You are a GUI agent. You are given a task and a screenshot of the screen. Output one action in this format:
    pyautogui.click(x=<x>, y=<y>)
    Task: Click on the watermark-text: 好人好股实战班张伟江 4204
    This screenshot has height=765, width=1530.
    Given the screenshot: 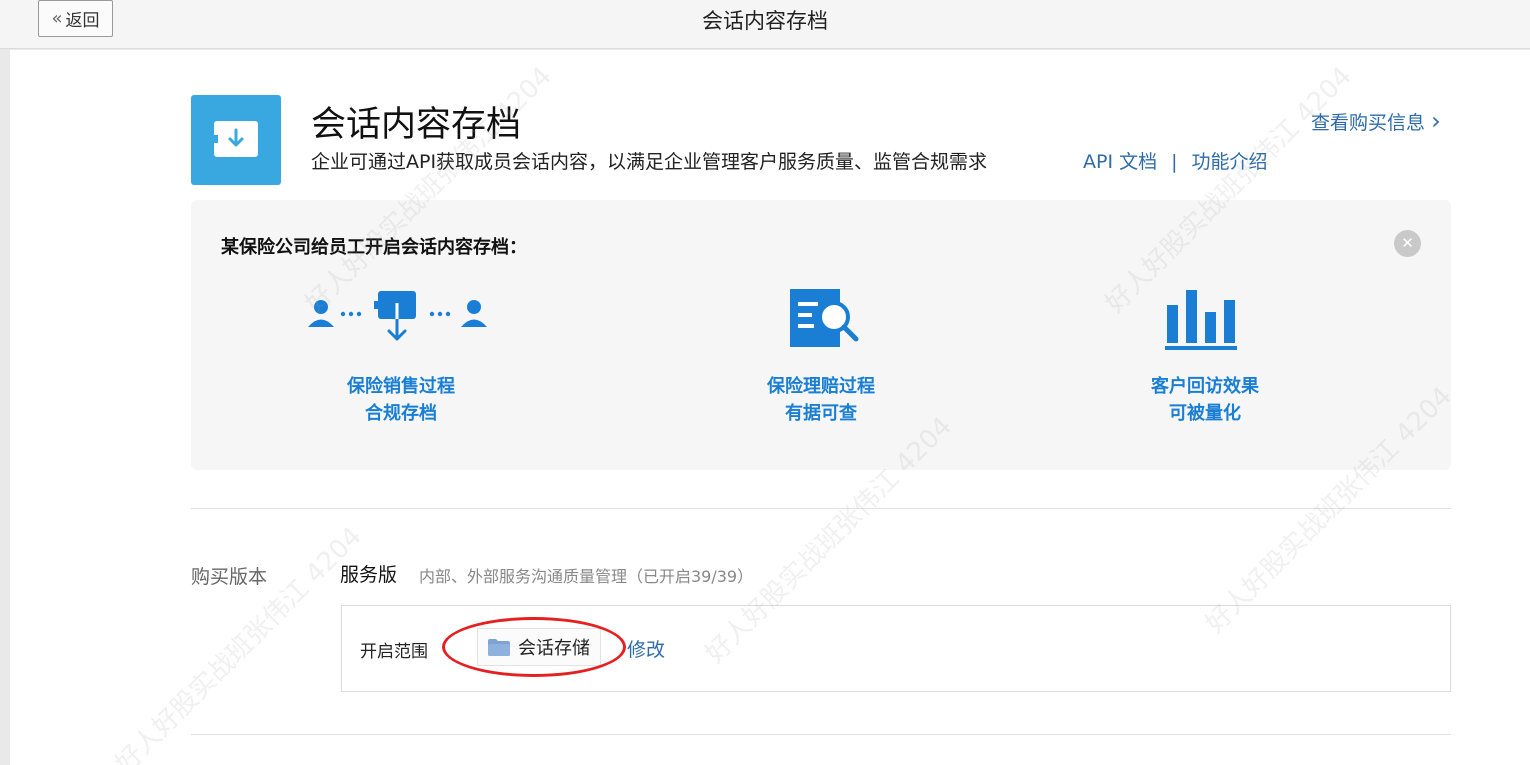 What is the action you would take?
    pyautogui.click(x=239, y=643)
    